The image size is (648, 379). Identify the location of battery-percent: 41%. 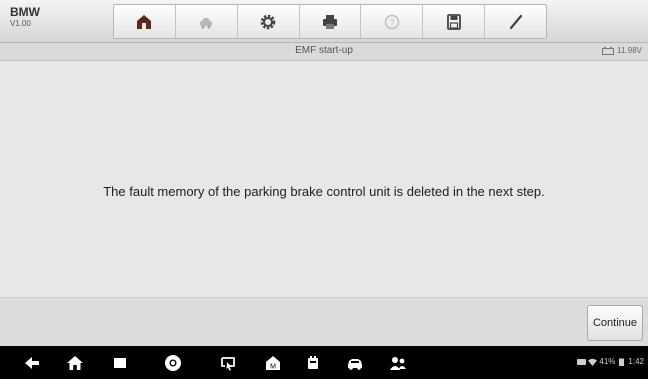
(607, 361).